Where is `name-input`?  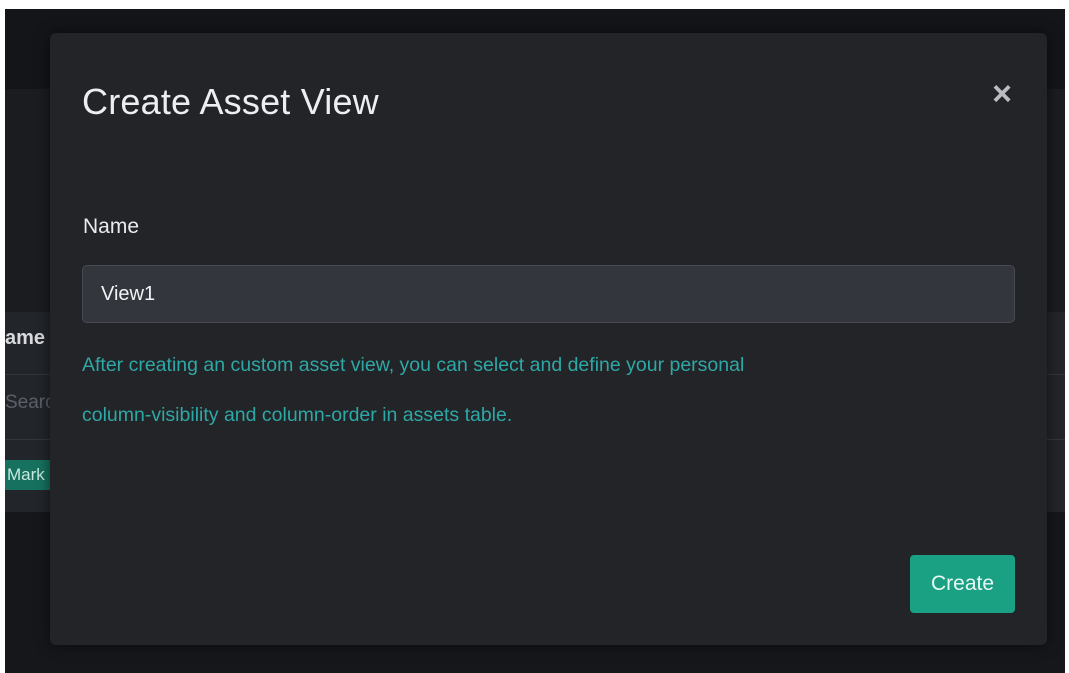 name-input is located at coordinates (548, 294).